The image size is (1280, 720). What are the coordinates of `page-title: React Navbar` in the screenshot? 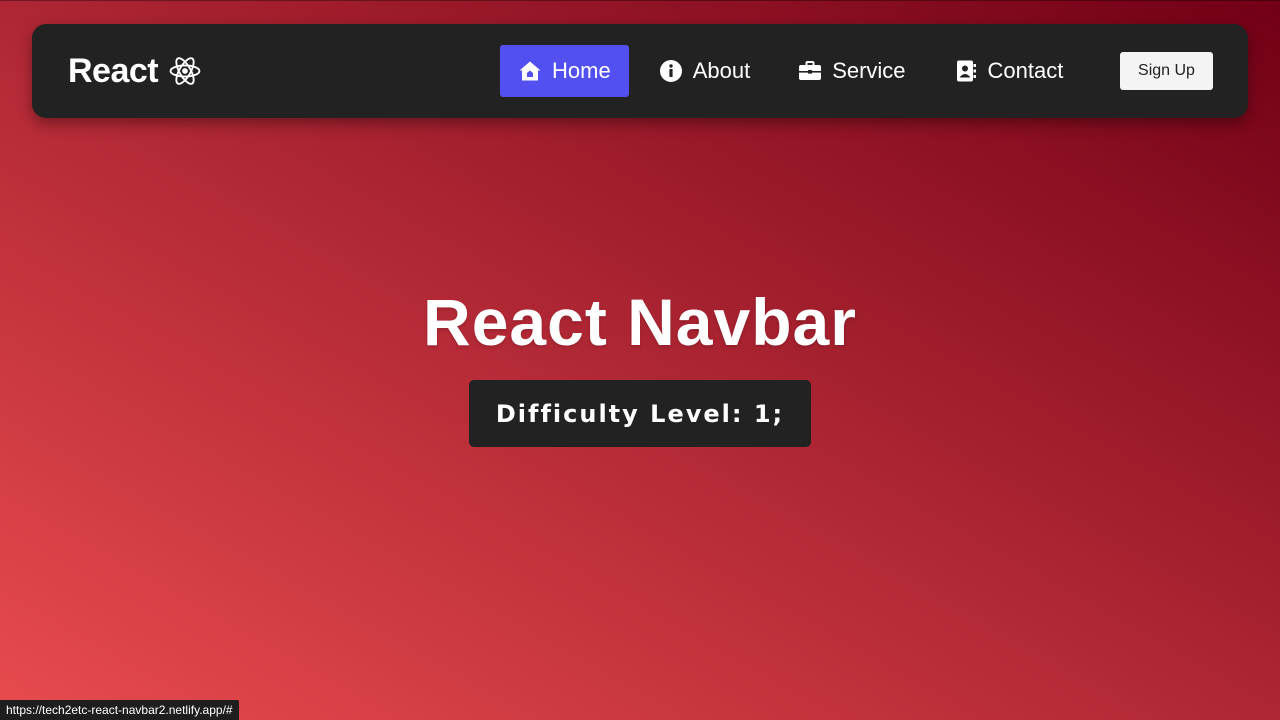 It's located at (640, 322).